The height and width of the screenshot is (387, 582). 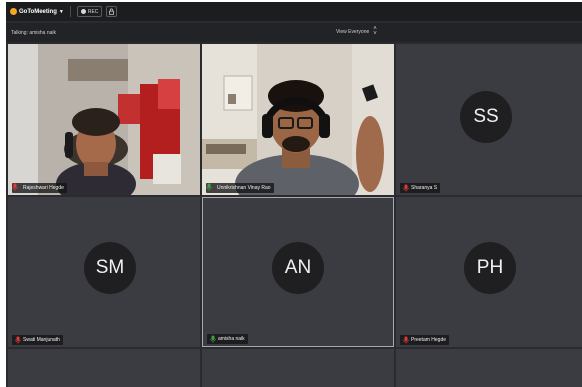 I want to click on participant-name-tag: Preetam Hegde, so click(x=425, y=340).